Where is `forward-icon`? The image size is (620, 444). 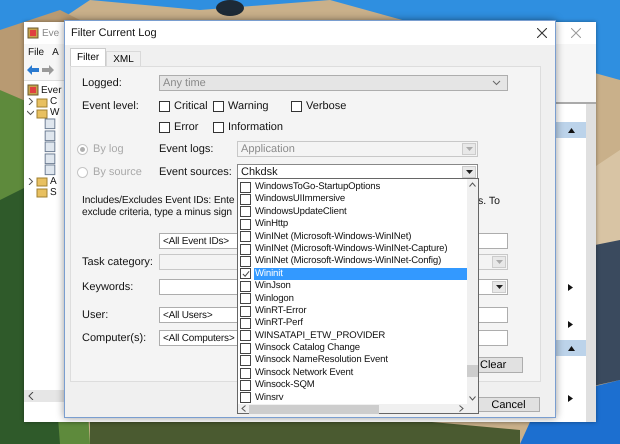
forward-icon is located at coordinates (48, 70).